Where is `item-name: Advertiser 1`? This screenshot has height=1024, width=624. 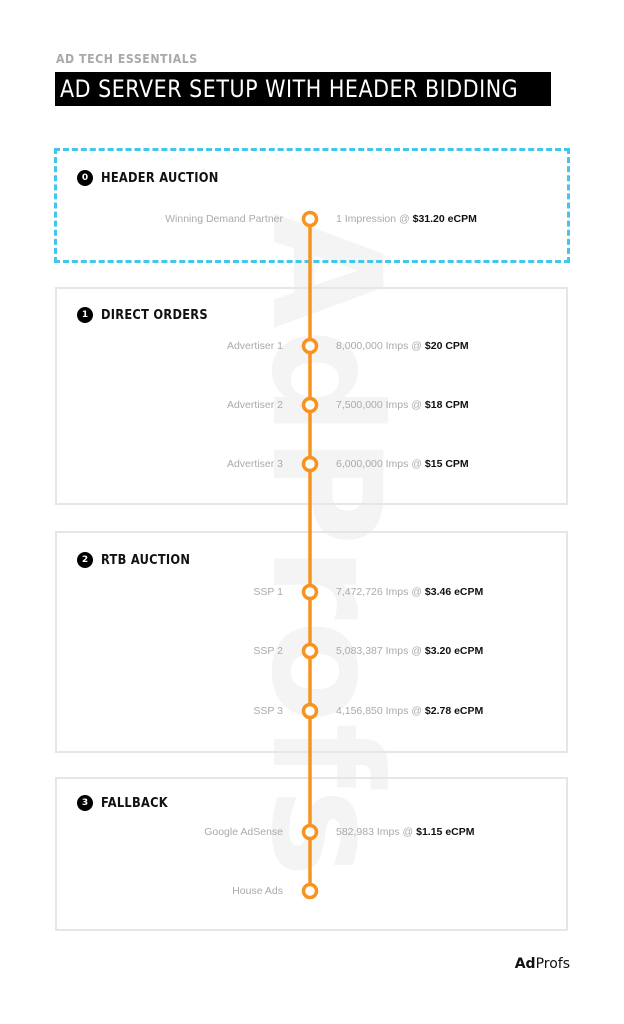
item-name: Advertiser 1 is located at coordinates (254, 346).